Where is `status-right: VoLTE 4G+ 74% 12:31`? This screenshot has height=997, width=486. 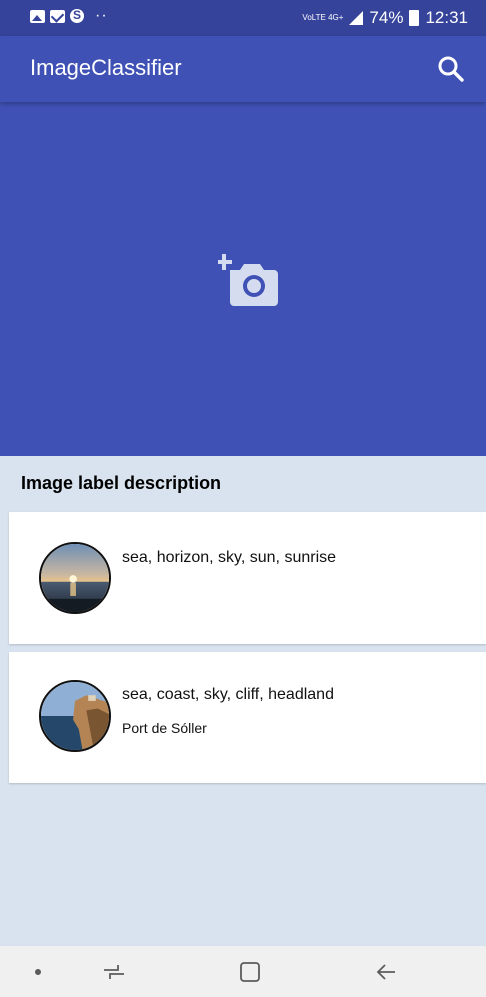
status-right: VoLTE 4G+ 74% 12:31 is located at coordinates (385, 18).